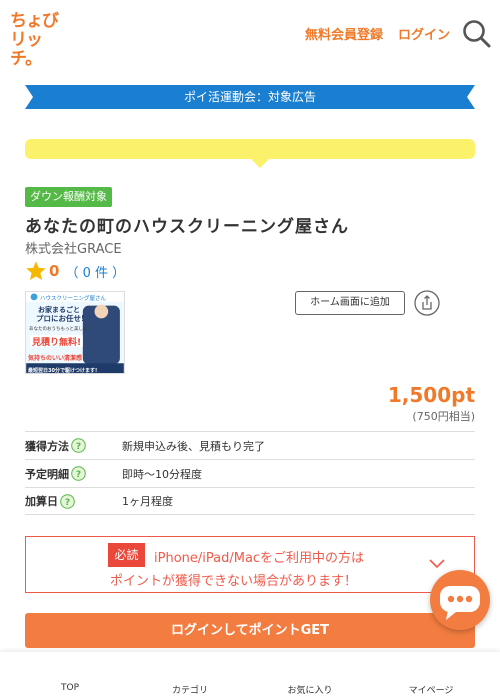 Image resolution: width=500 pixels, height=700 pixels. Describe the element at coordinates (54, 271) in the screenshot. I see `rating-value: 0` at that location.